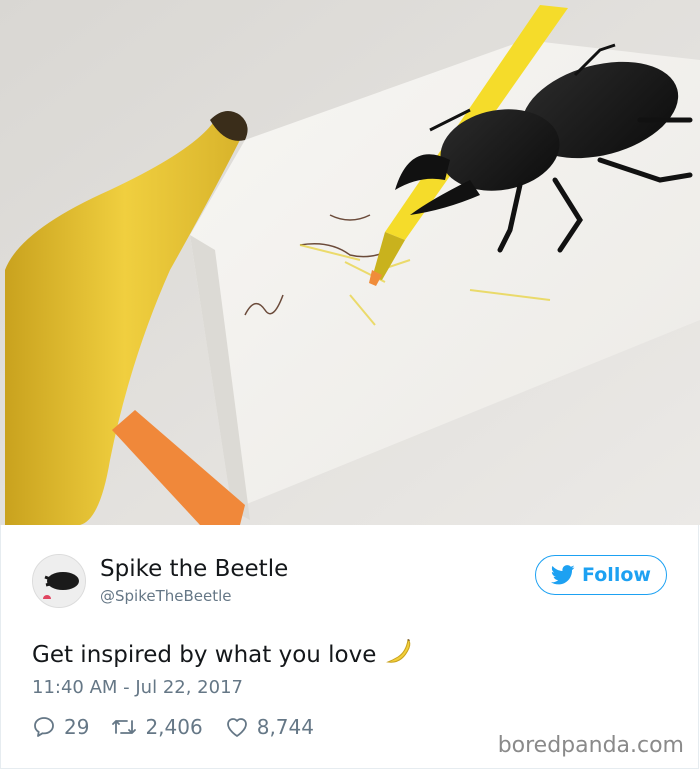  I want to click on heart-icon, so click(236, 727).